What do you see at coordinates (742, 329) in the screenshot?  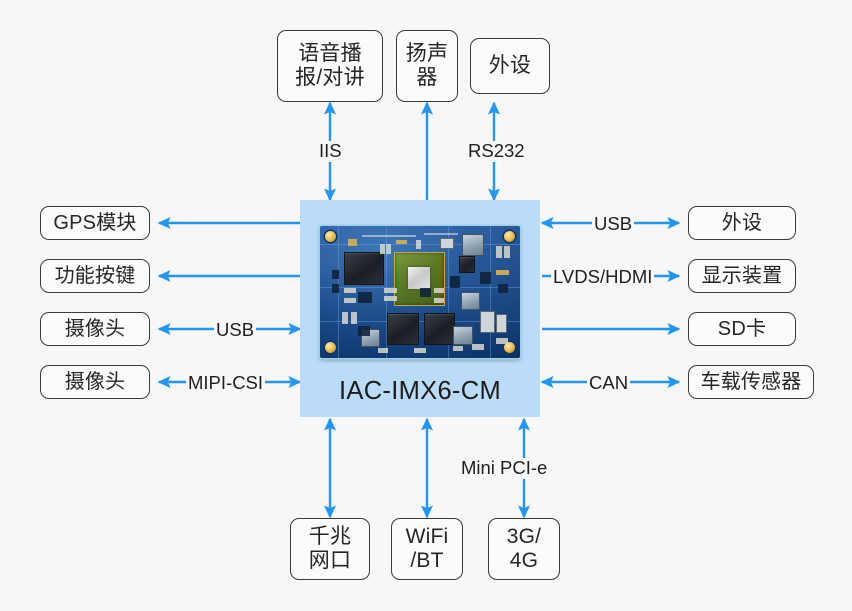 I see `node-sd-card: SD卡` at bounding box center [742, 329].